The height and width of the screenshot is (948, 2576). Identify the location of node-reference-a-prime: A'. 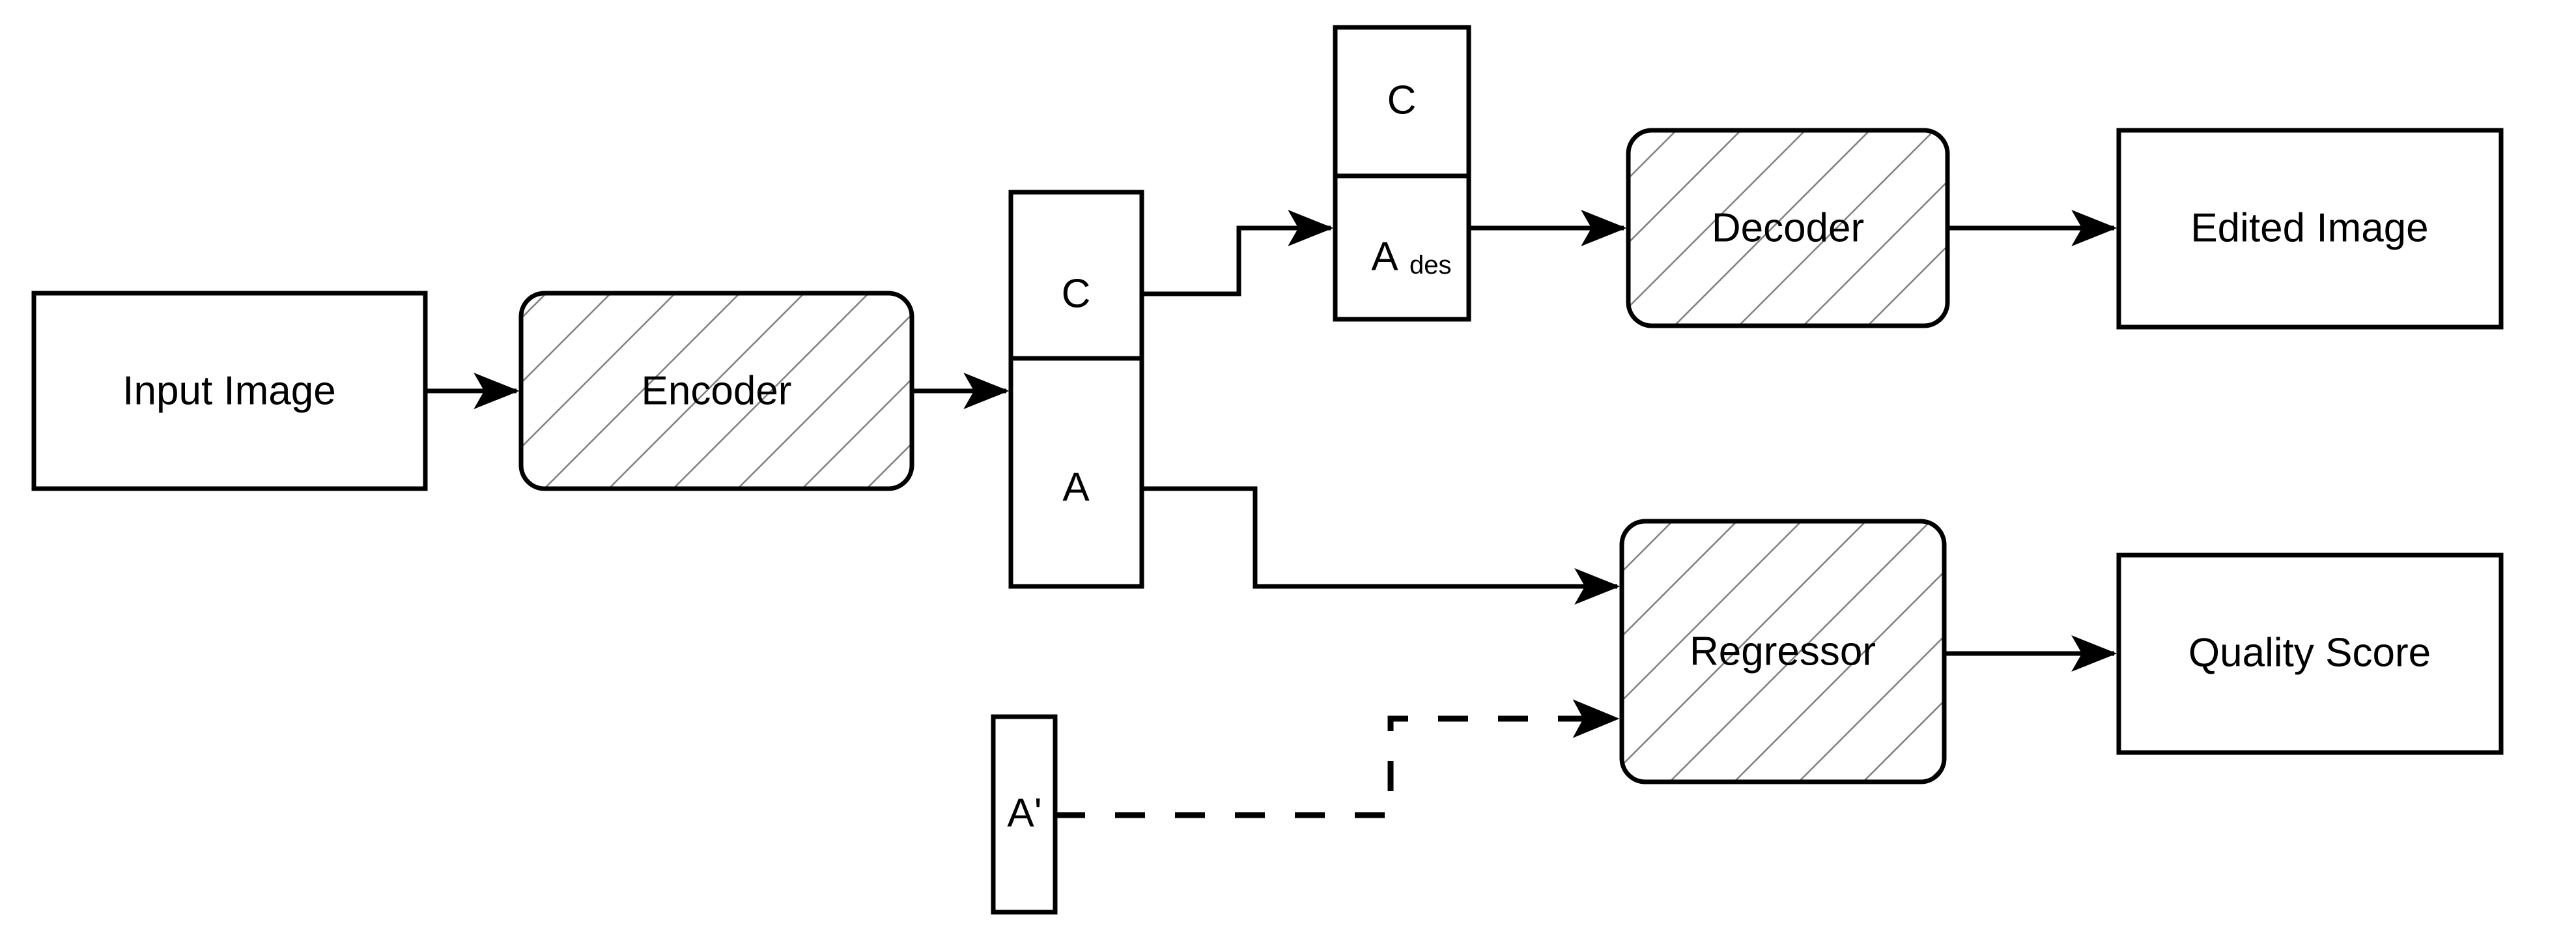
(1024, 814).